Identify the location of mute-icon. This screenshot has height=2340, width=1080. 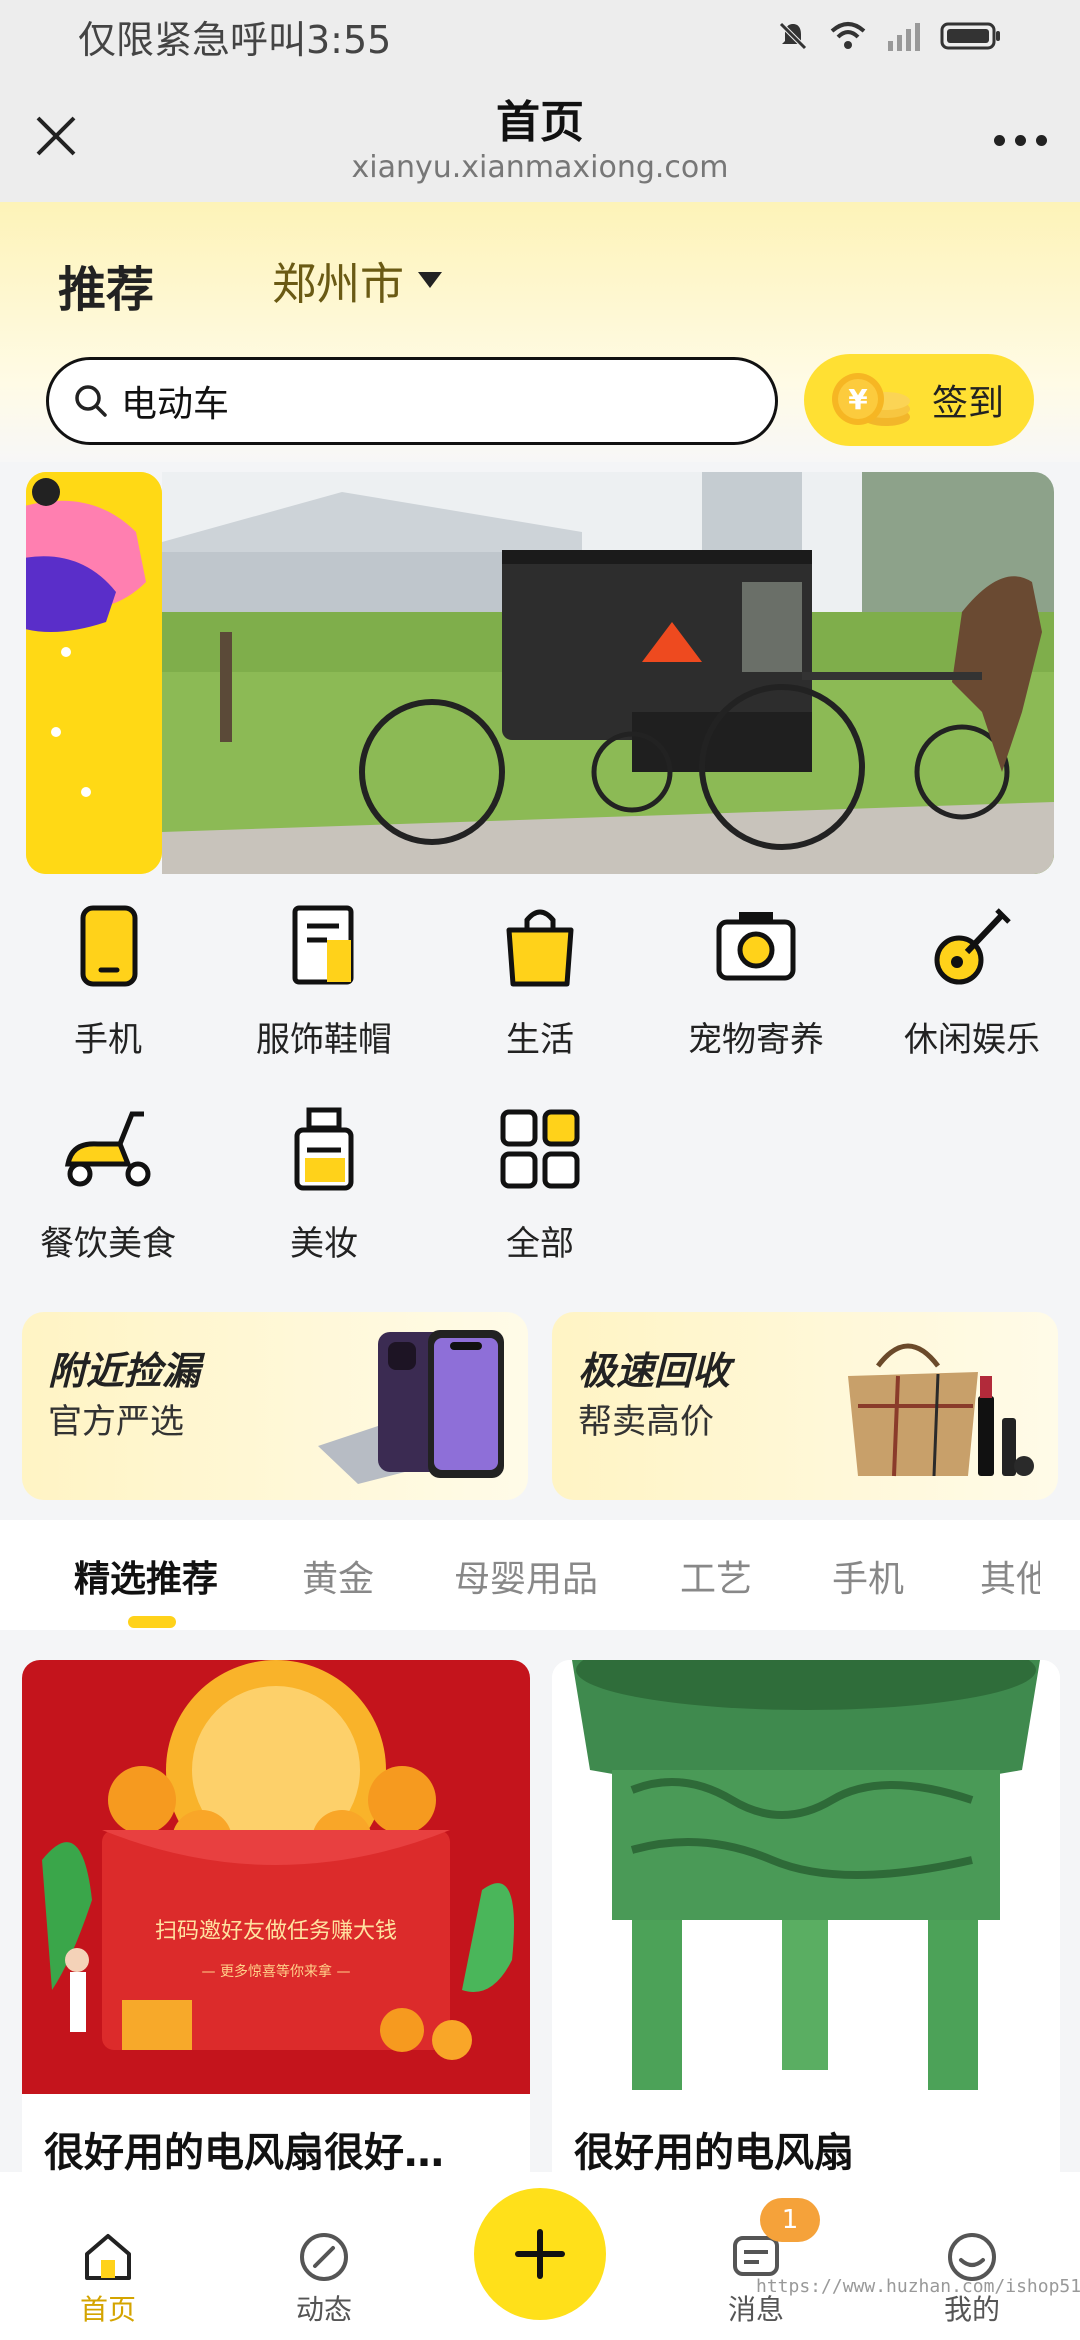
(793, 36).